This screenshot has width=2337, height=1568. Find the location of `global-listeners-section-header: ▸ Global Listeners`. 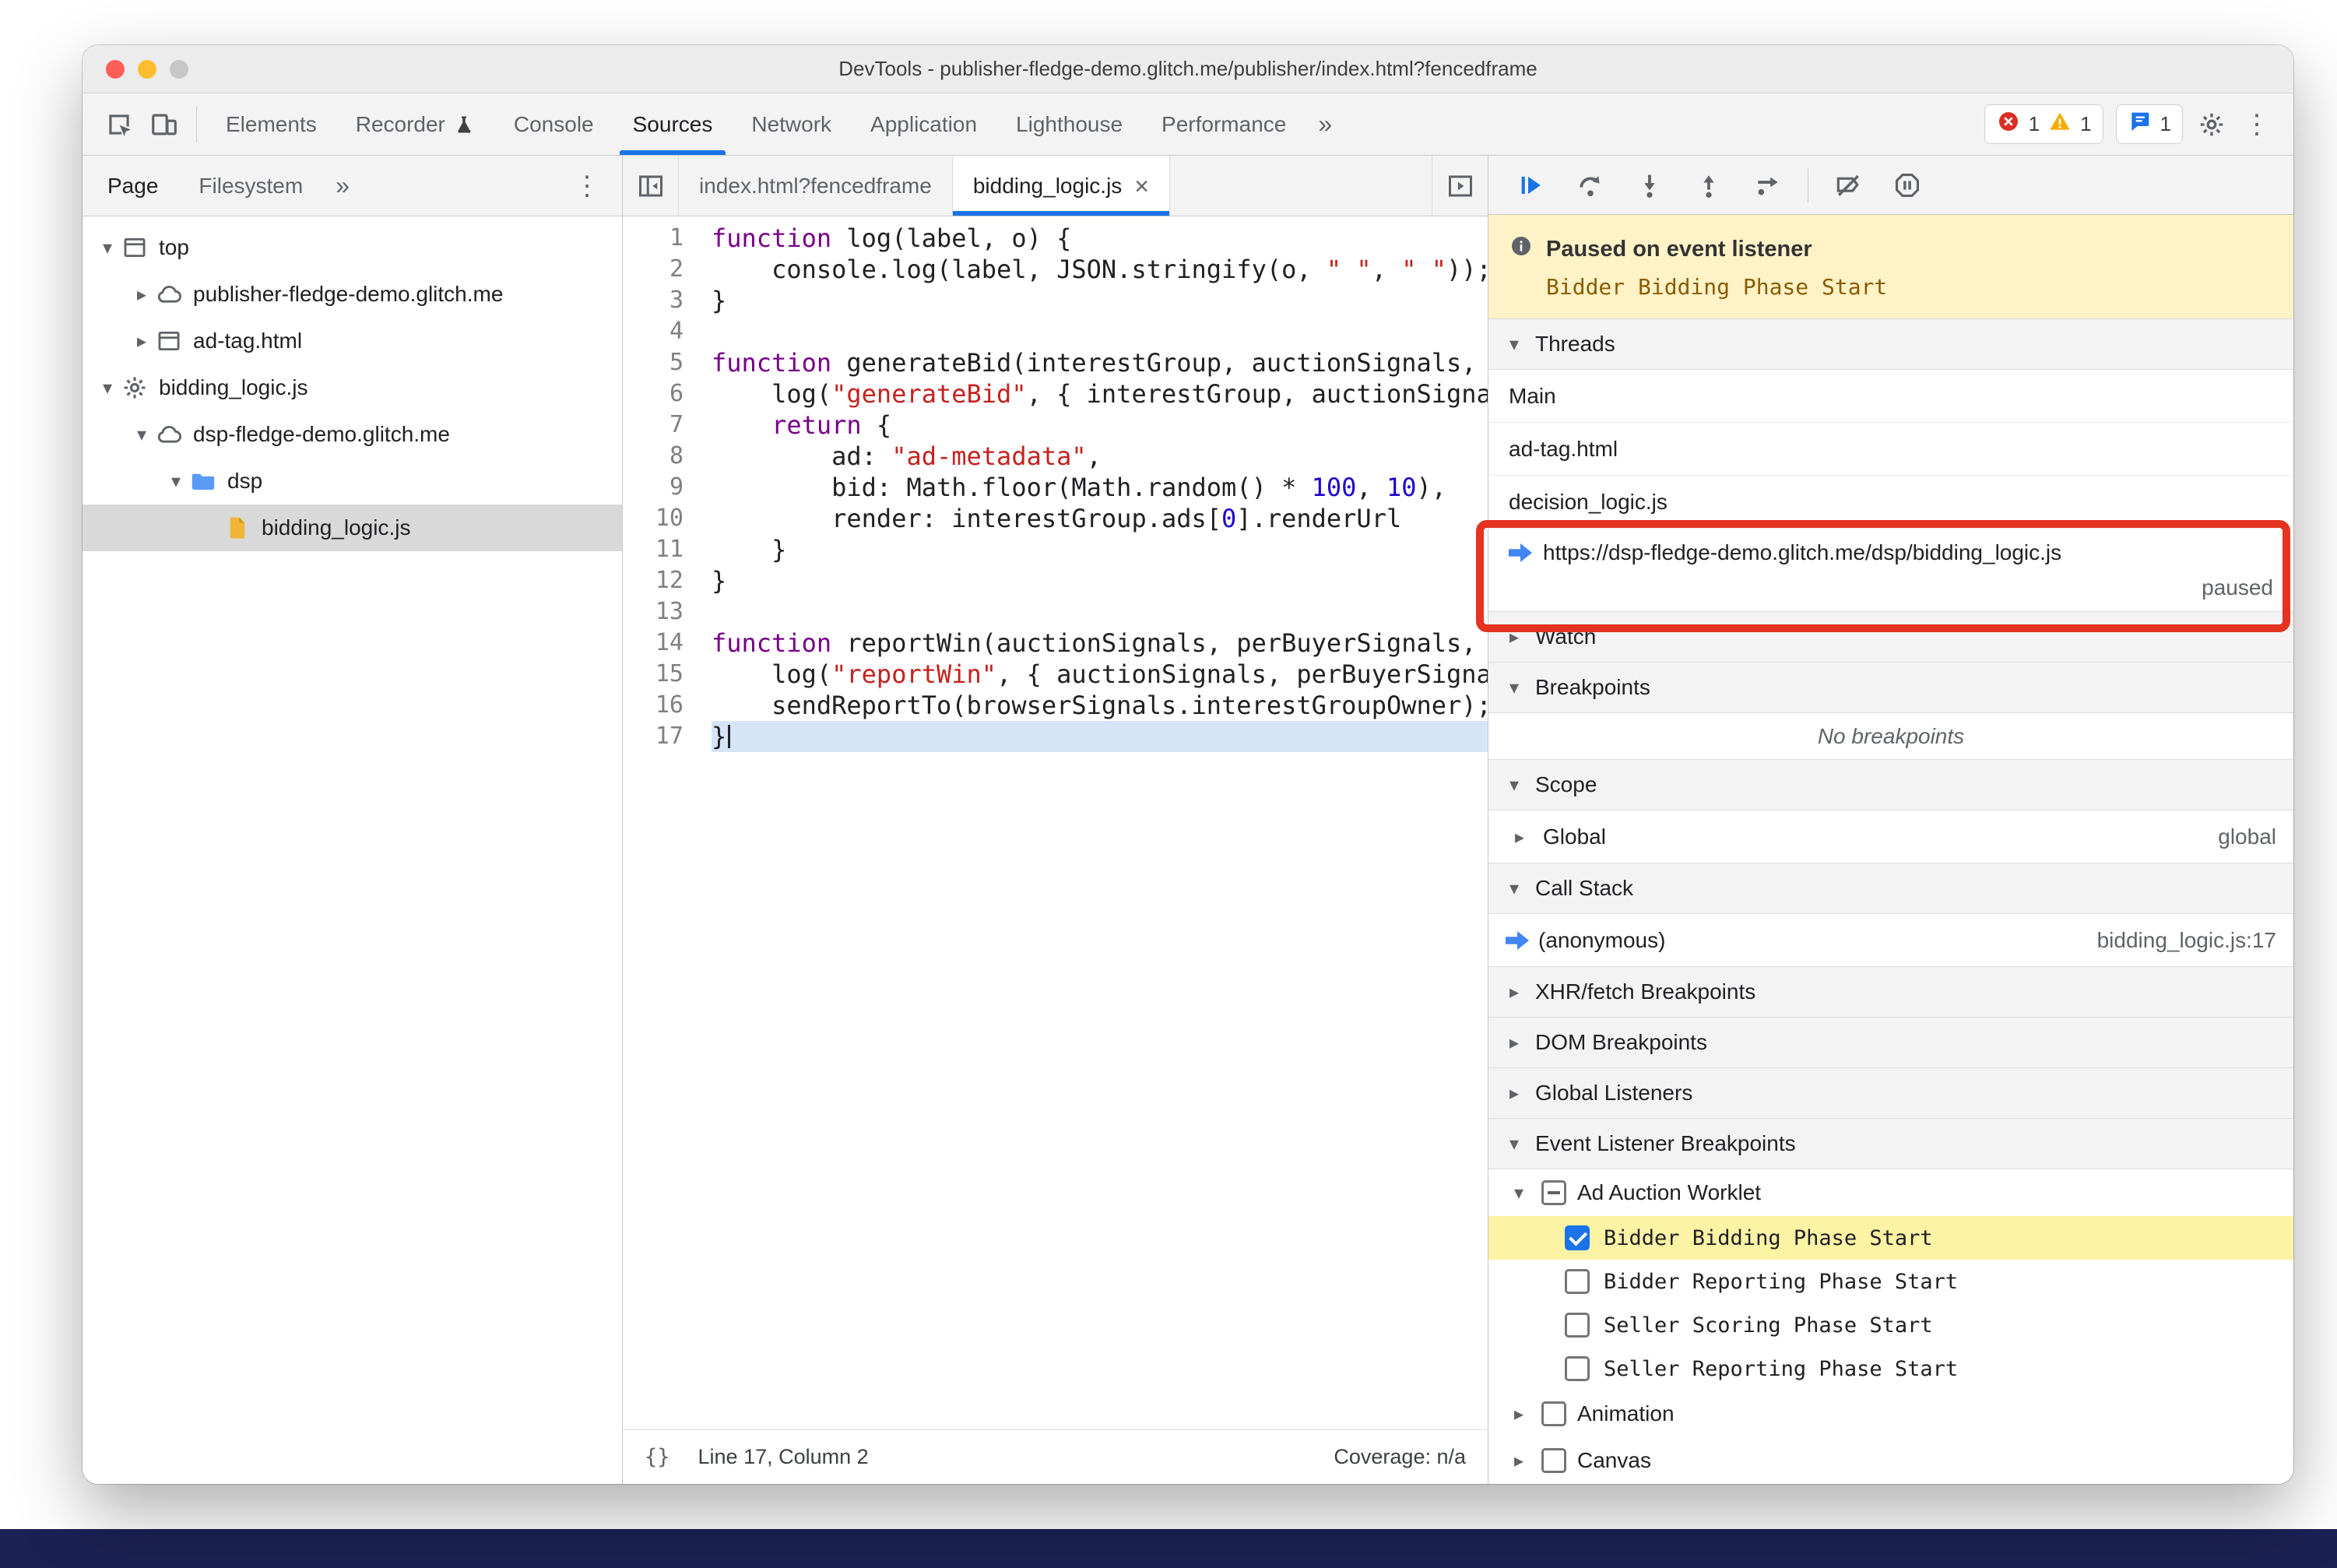

global-listeners-section-header: ▸ Global Listeners is located at coordinates (1891, 1093).